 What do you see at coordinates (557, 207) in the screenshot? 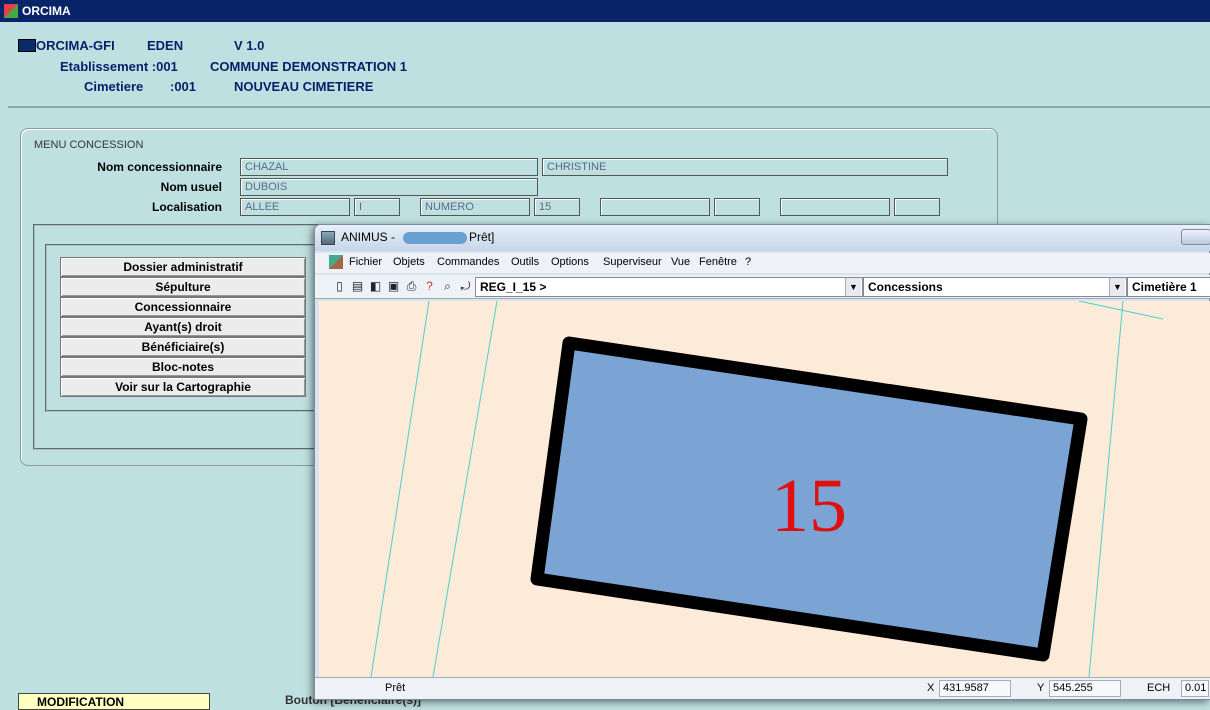
I see `localisation-field-4: 15` at bounding box center [557, 207].